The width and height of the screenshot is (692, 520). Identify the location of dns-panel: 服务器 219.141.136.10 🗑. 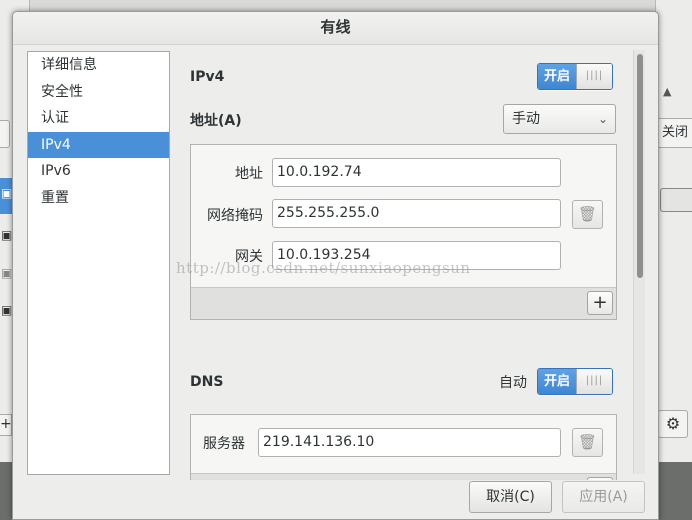
(403, 447).